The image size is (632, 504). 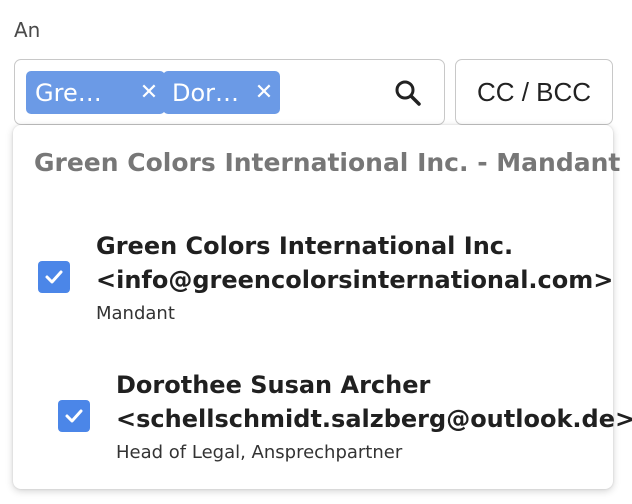 What do you see at coordinates (355, 280) in the screenshot?
I see `option-email: <info@greencolorsinternational.com>` at bounding box center [355, 280].